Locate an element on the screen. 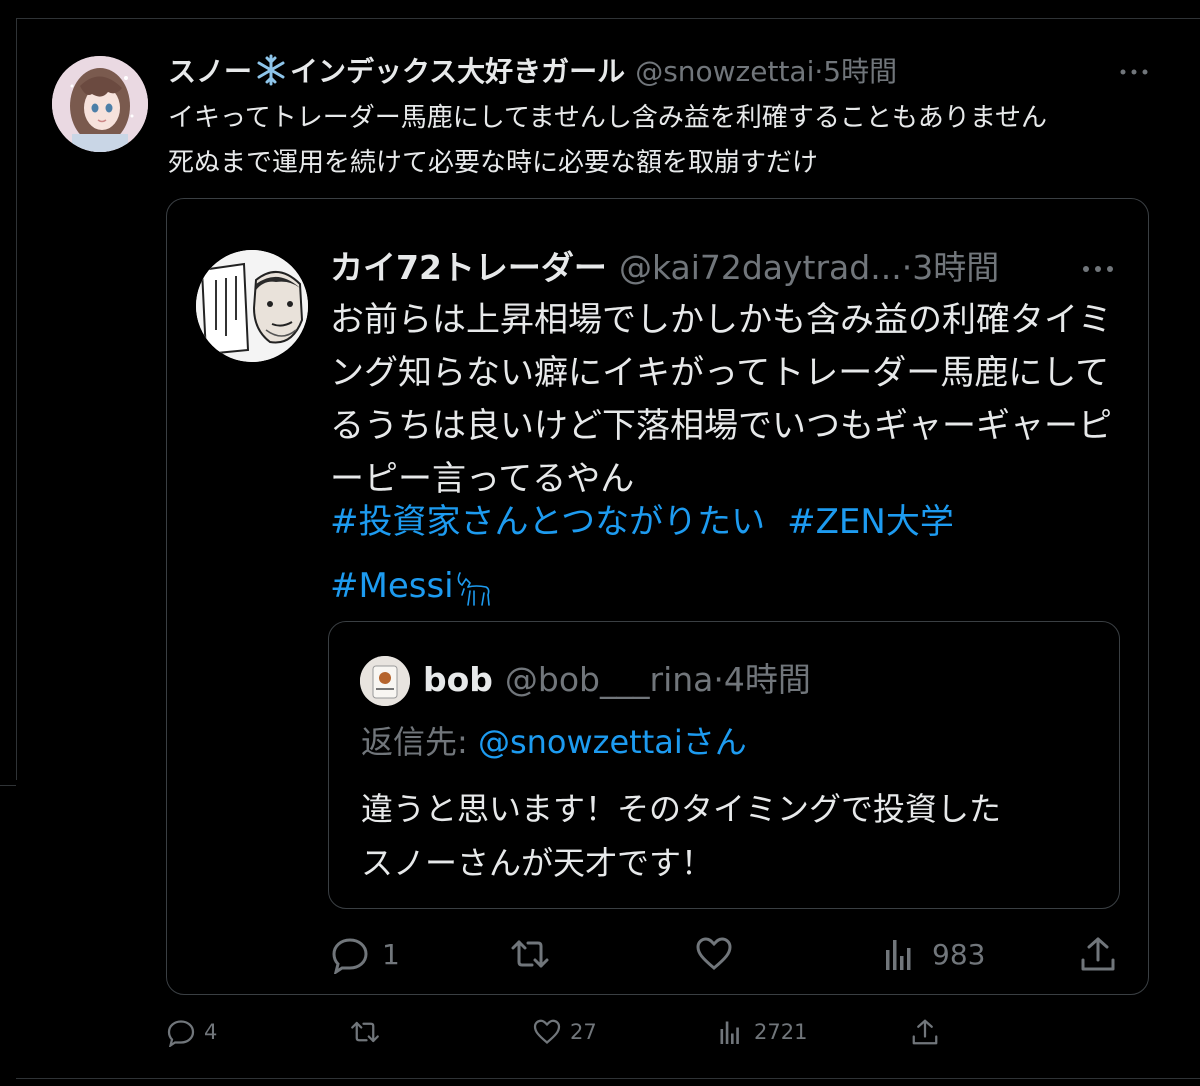 Image resolution: width=1200 pixels, height=1086 pixels. views-count: 2721 is located at coordinates (781, 1032).